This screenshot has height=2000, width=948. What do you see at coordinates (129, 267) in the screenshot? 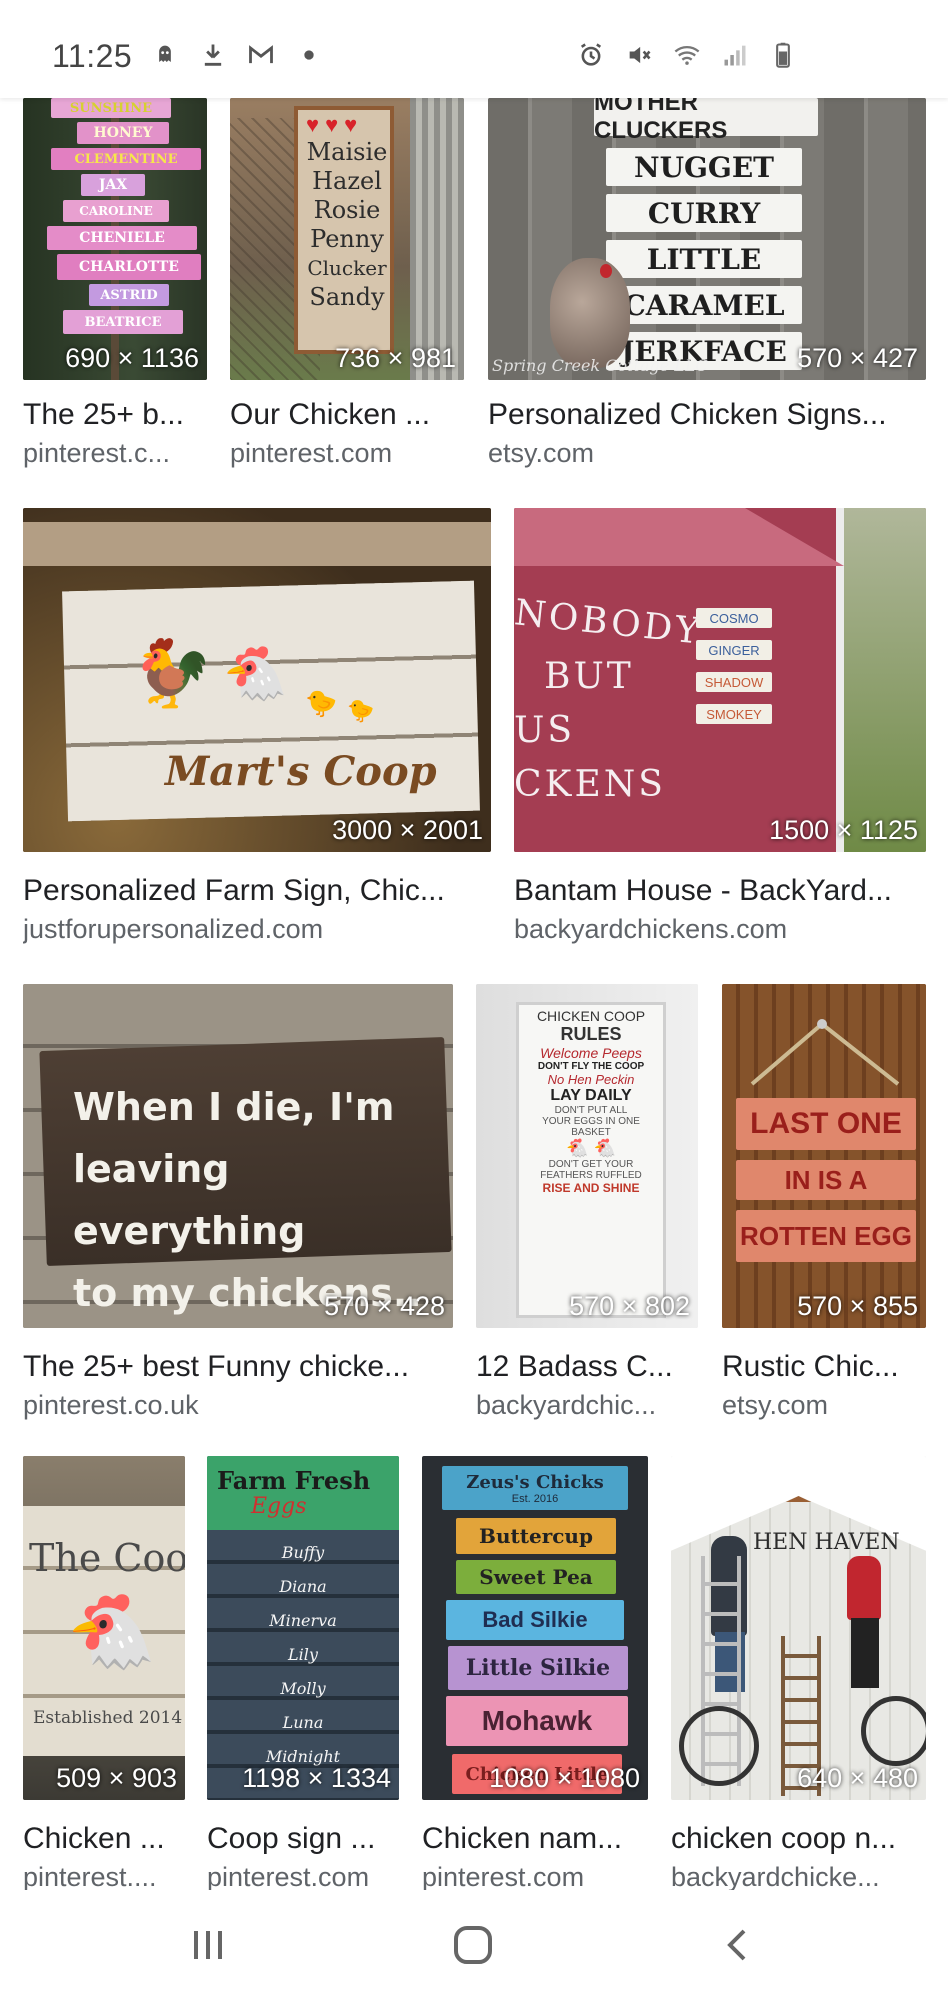
I see `sign-board: CHARLOTTE` at bounding box center [129, 267].